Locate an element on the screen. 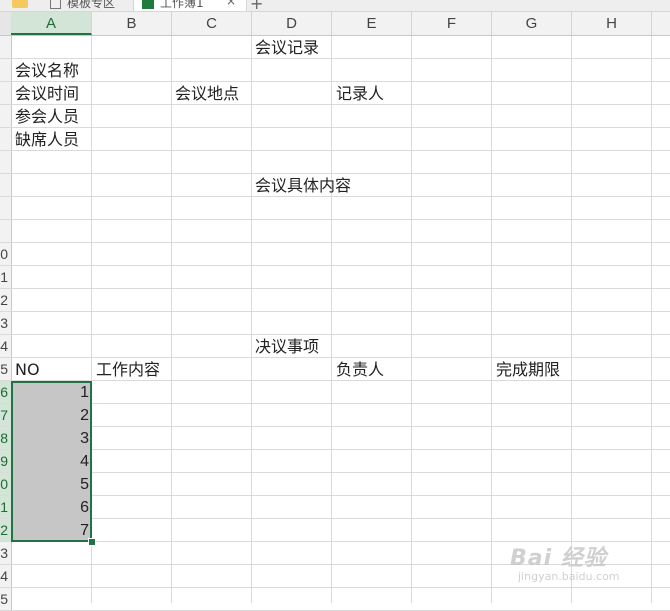  column-header-row: A B C D E F G H is located at coordinates (335, 24).